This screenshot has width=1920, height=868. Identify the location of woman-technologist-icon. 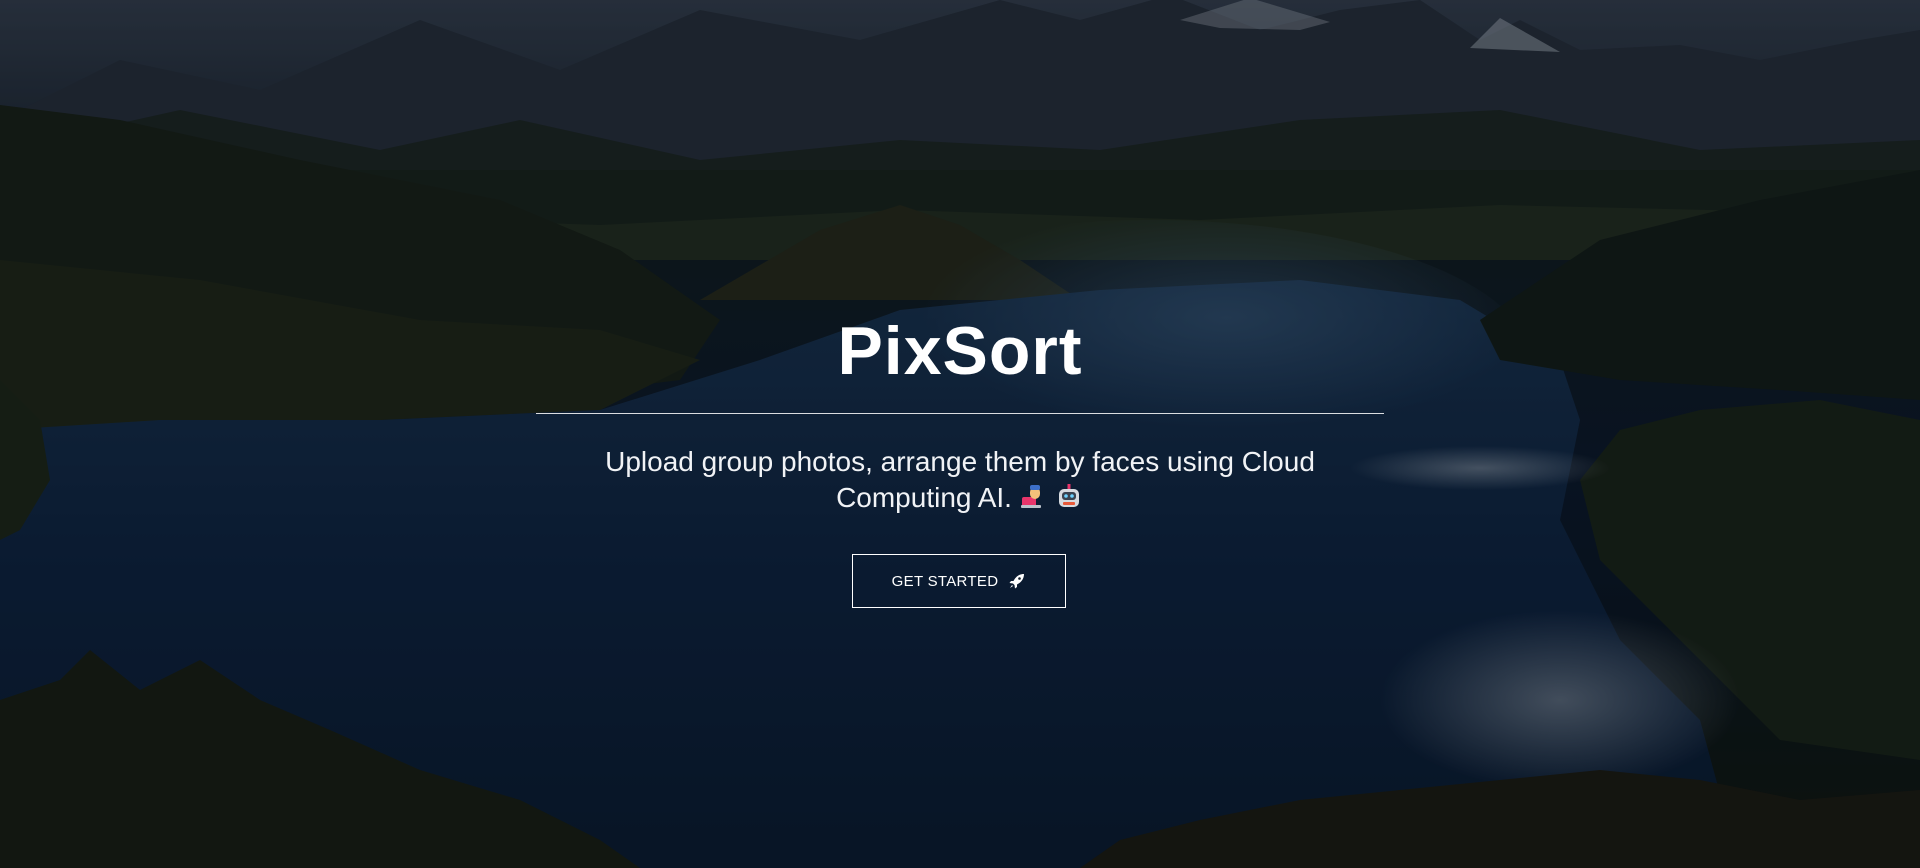
(1033, 500).